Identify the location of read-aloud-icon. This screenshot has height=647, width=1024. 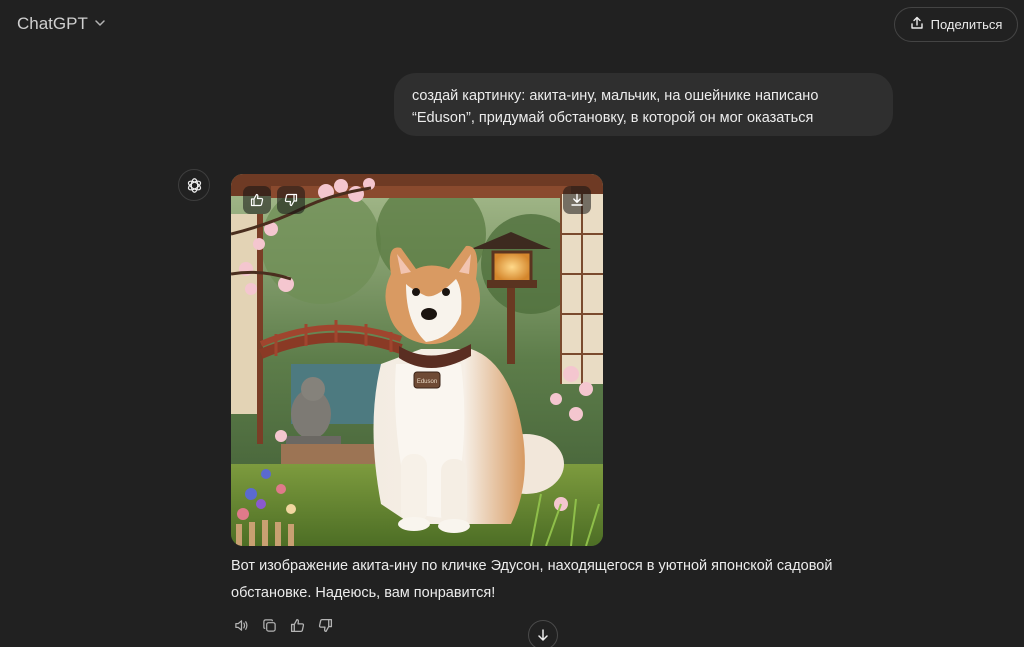
(240, 625).